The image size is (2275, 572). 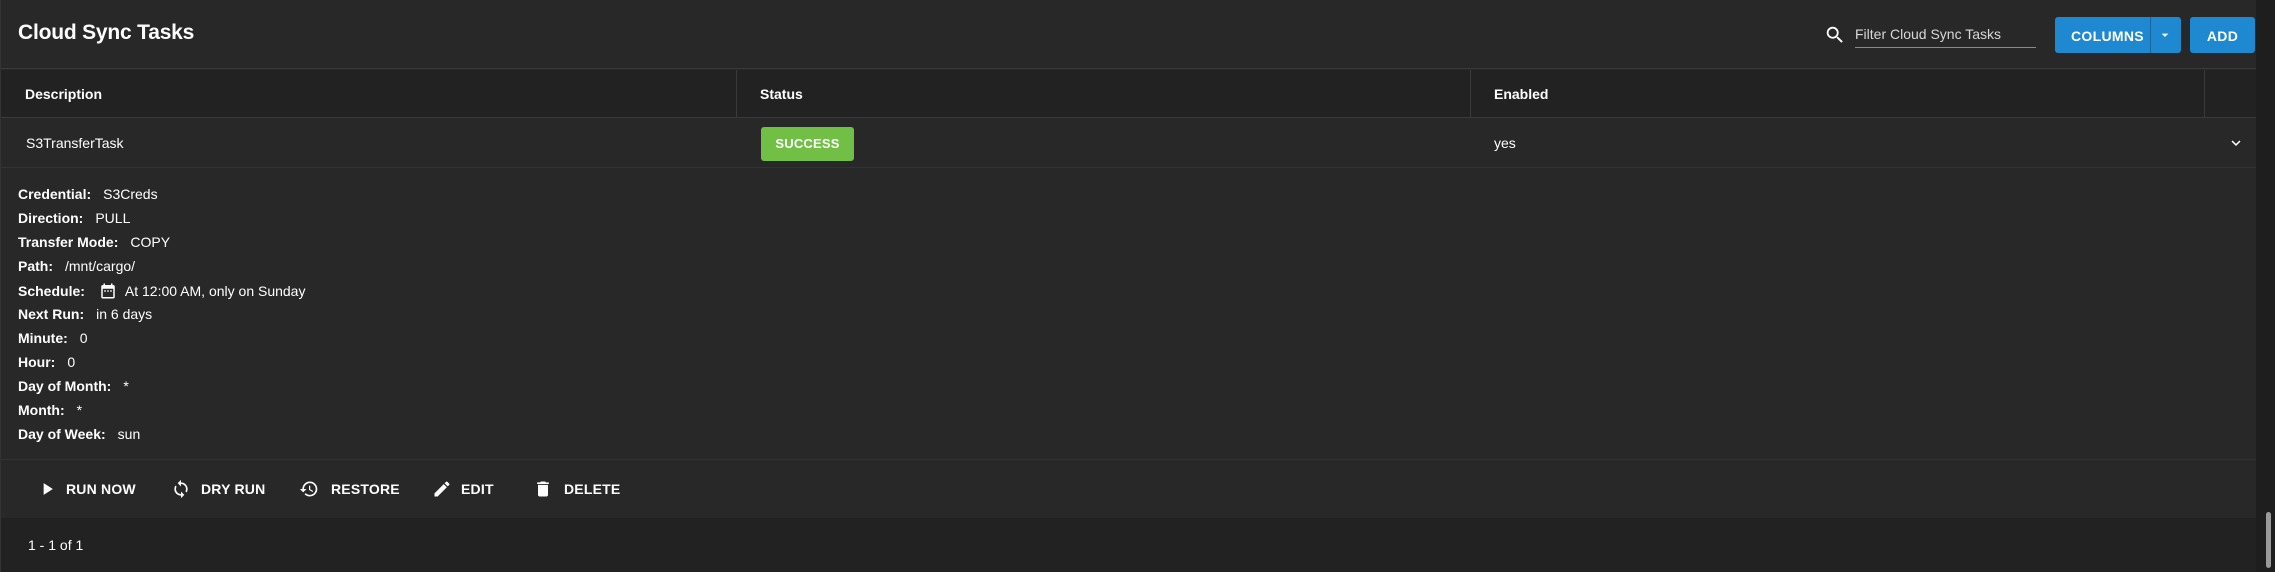 What do you see at coordinates (592, 489) in the screenshot?
I see `delete-label: DELETE` at bounding box center [592, 489].